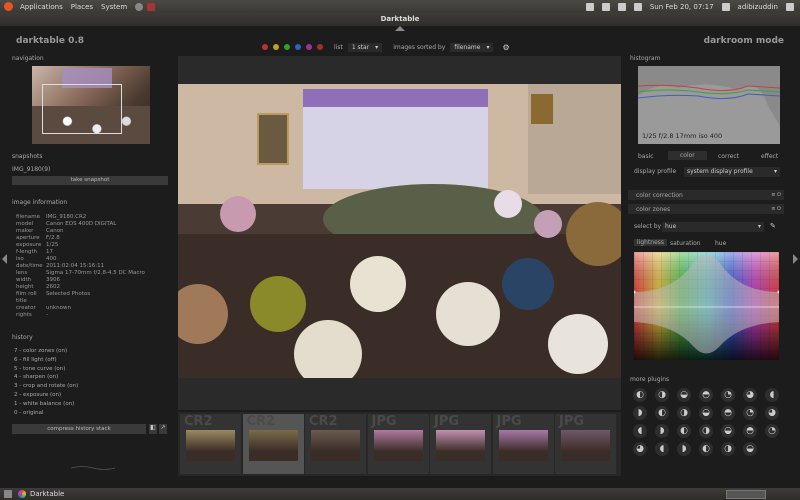 The image size is (800, 500). Describe the element at coordinates (8, 6) in the screenshot. I see `ubuntu-logo-icon` at that location.